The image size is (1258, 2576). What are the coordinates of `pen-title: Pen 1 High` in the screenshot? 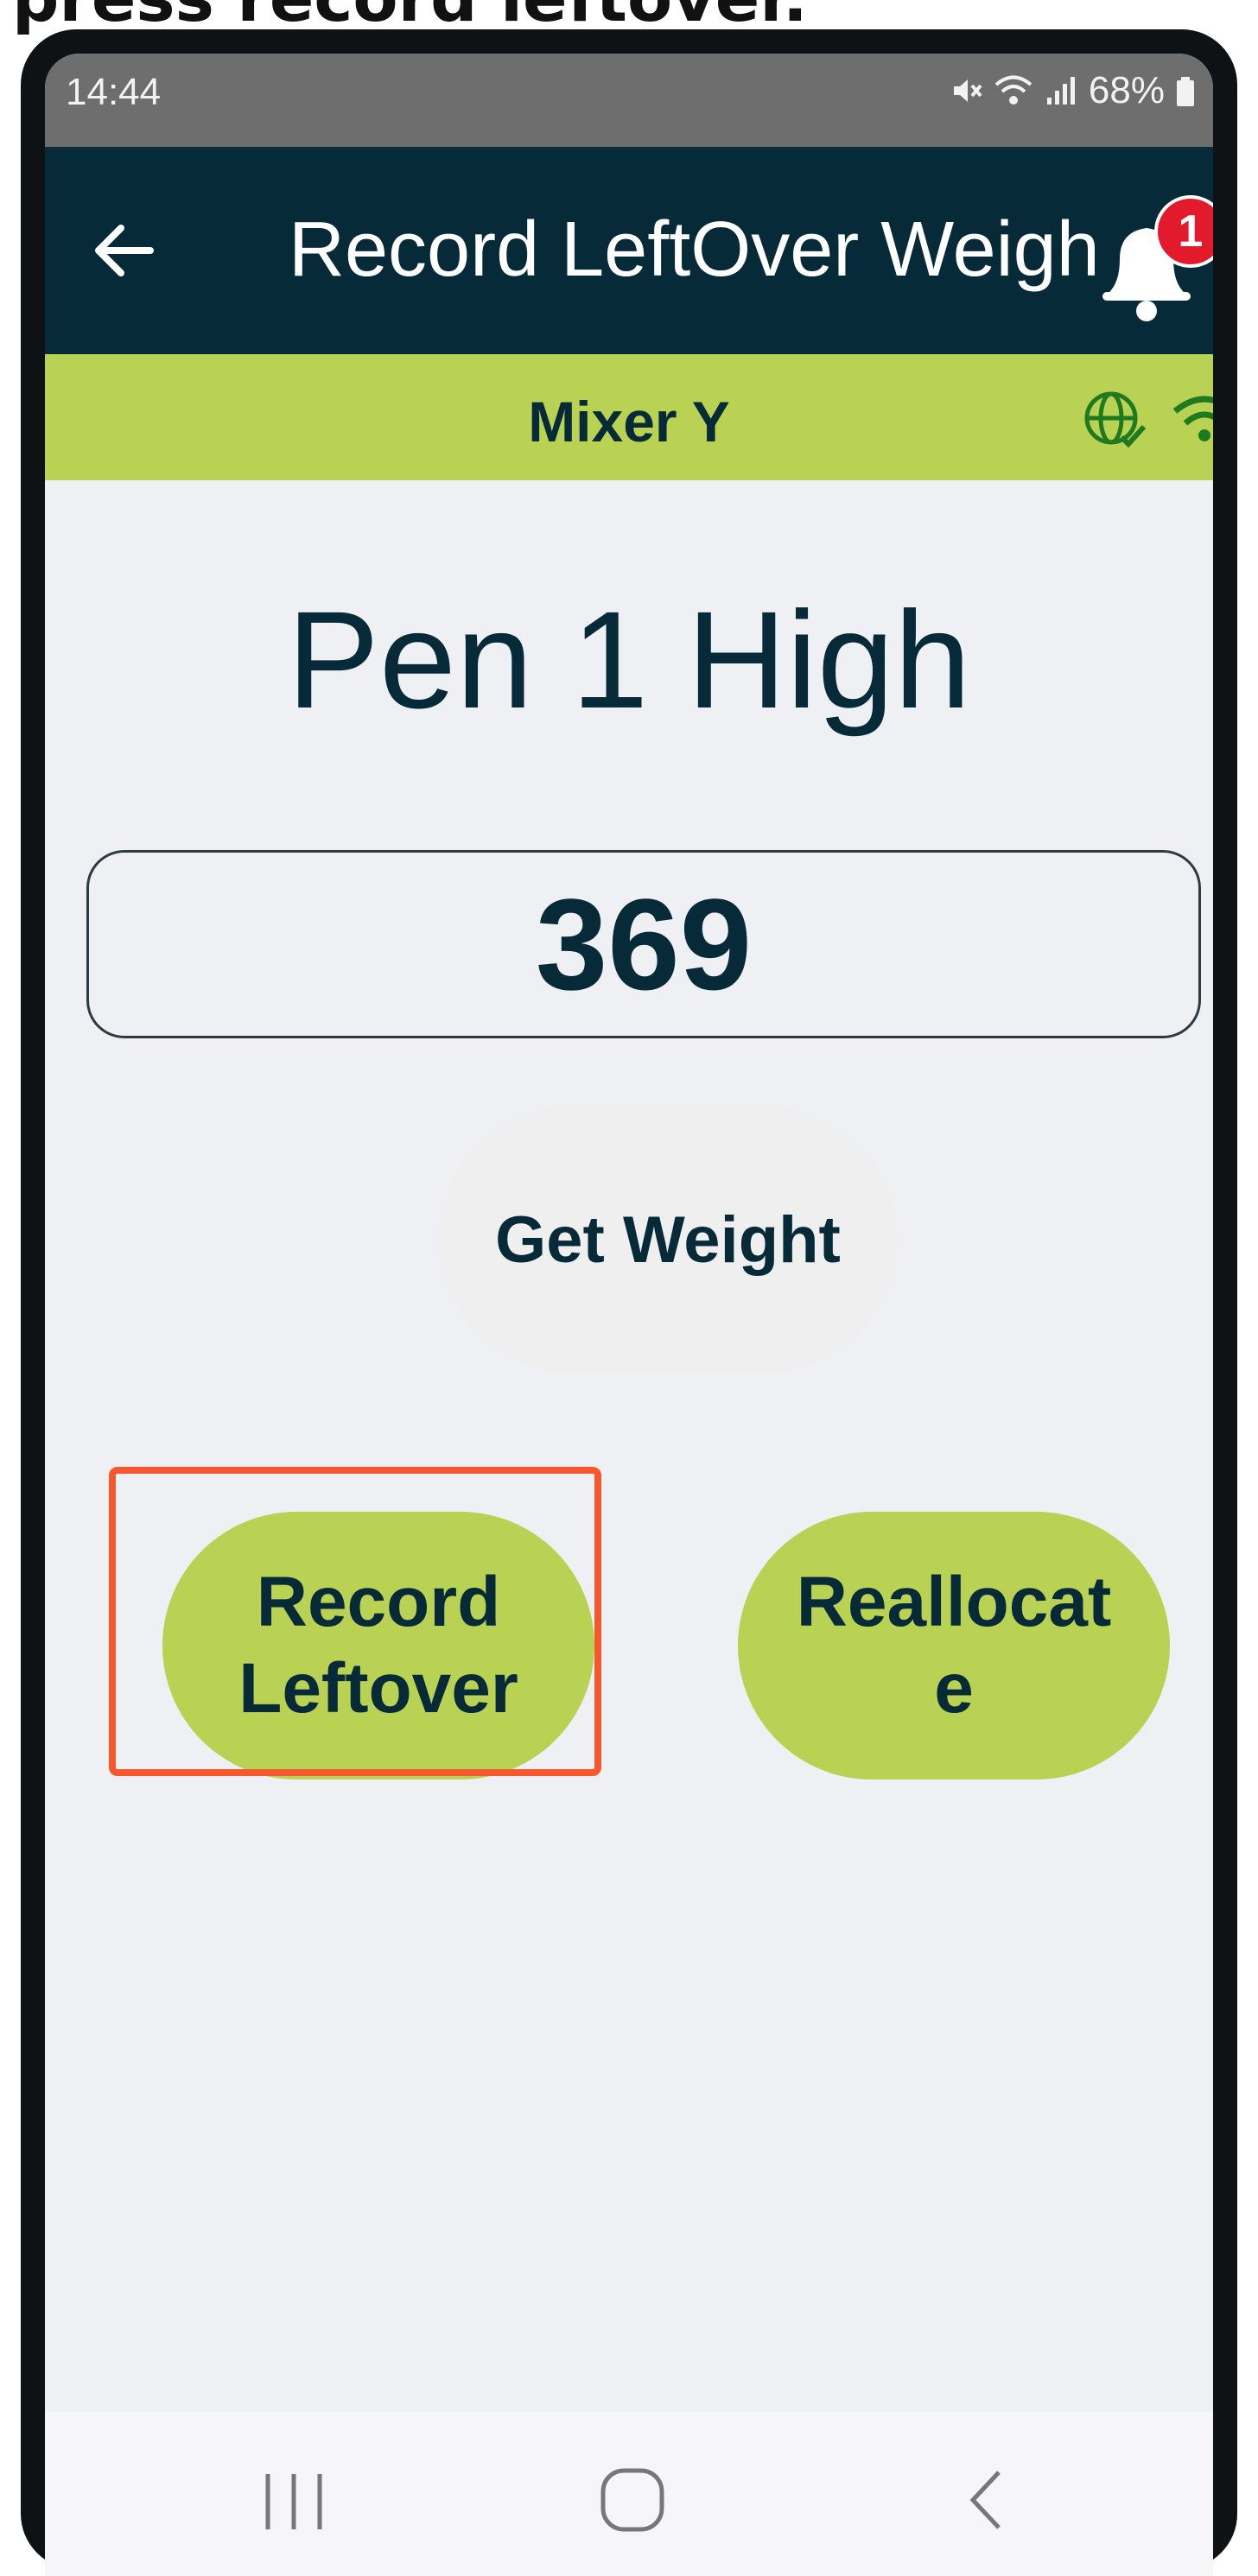 It's located at (629, 659).